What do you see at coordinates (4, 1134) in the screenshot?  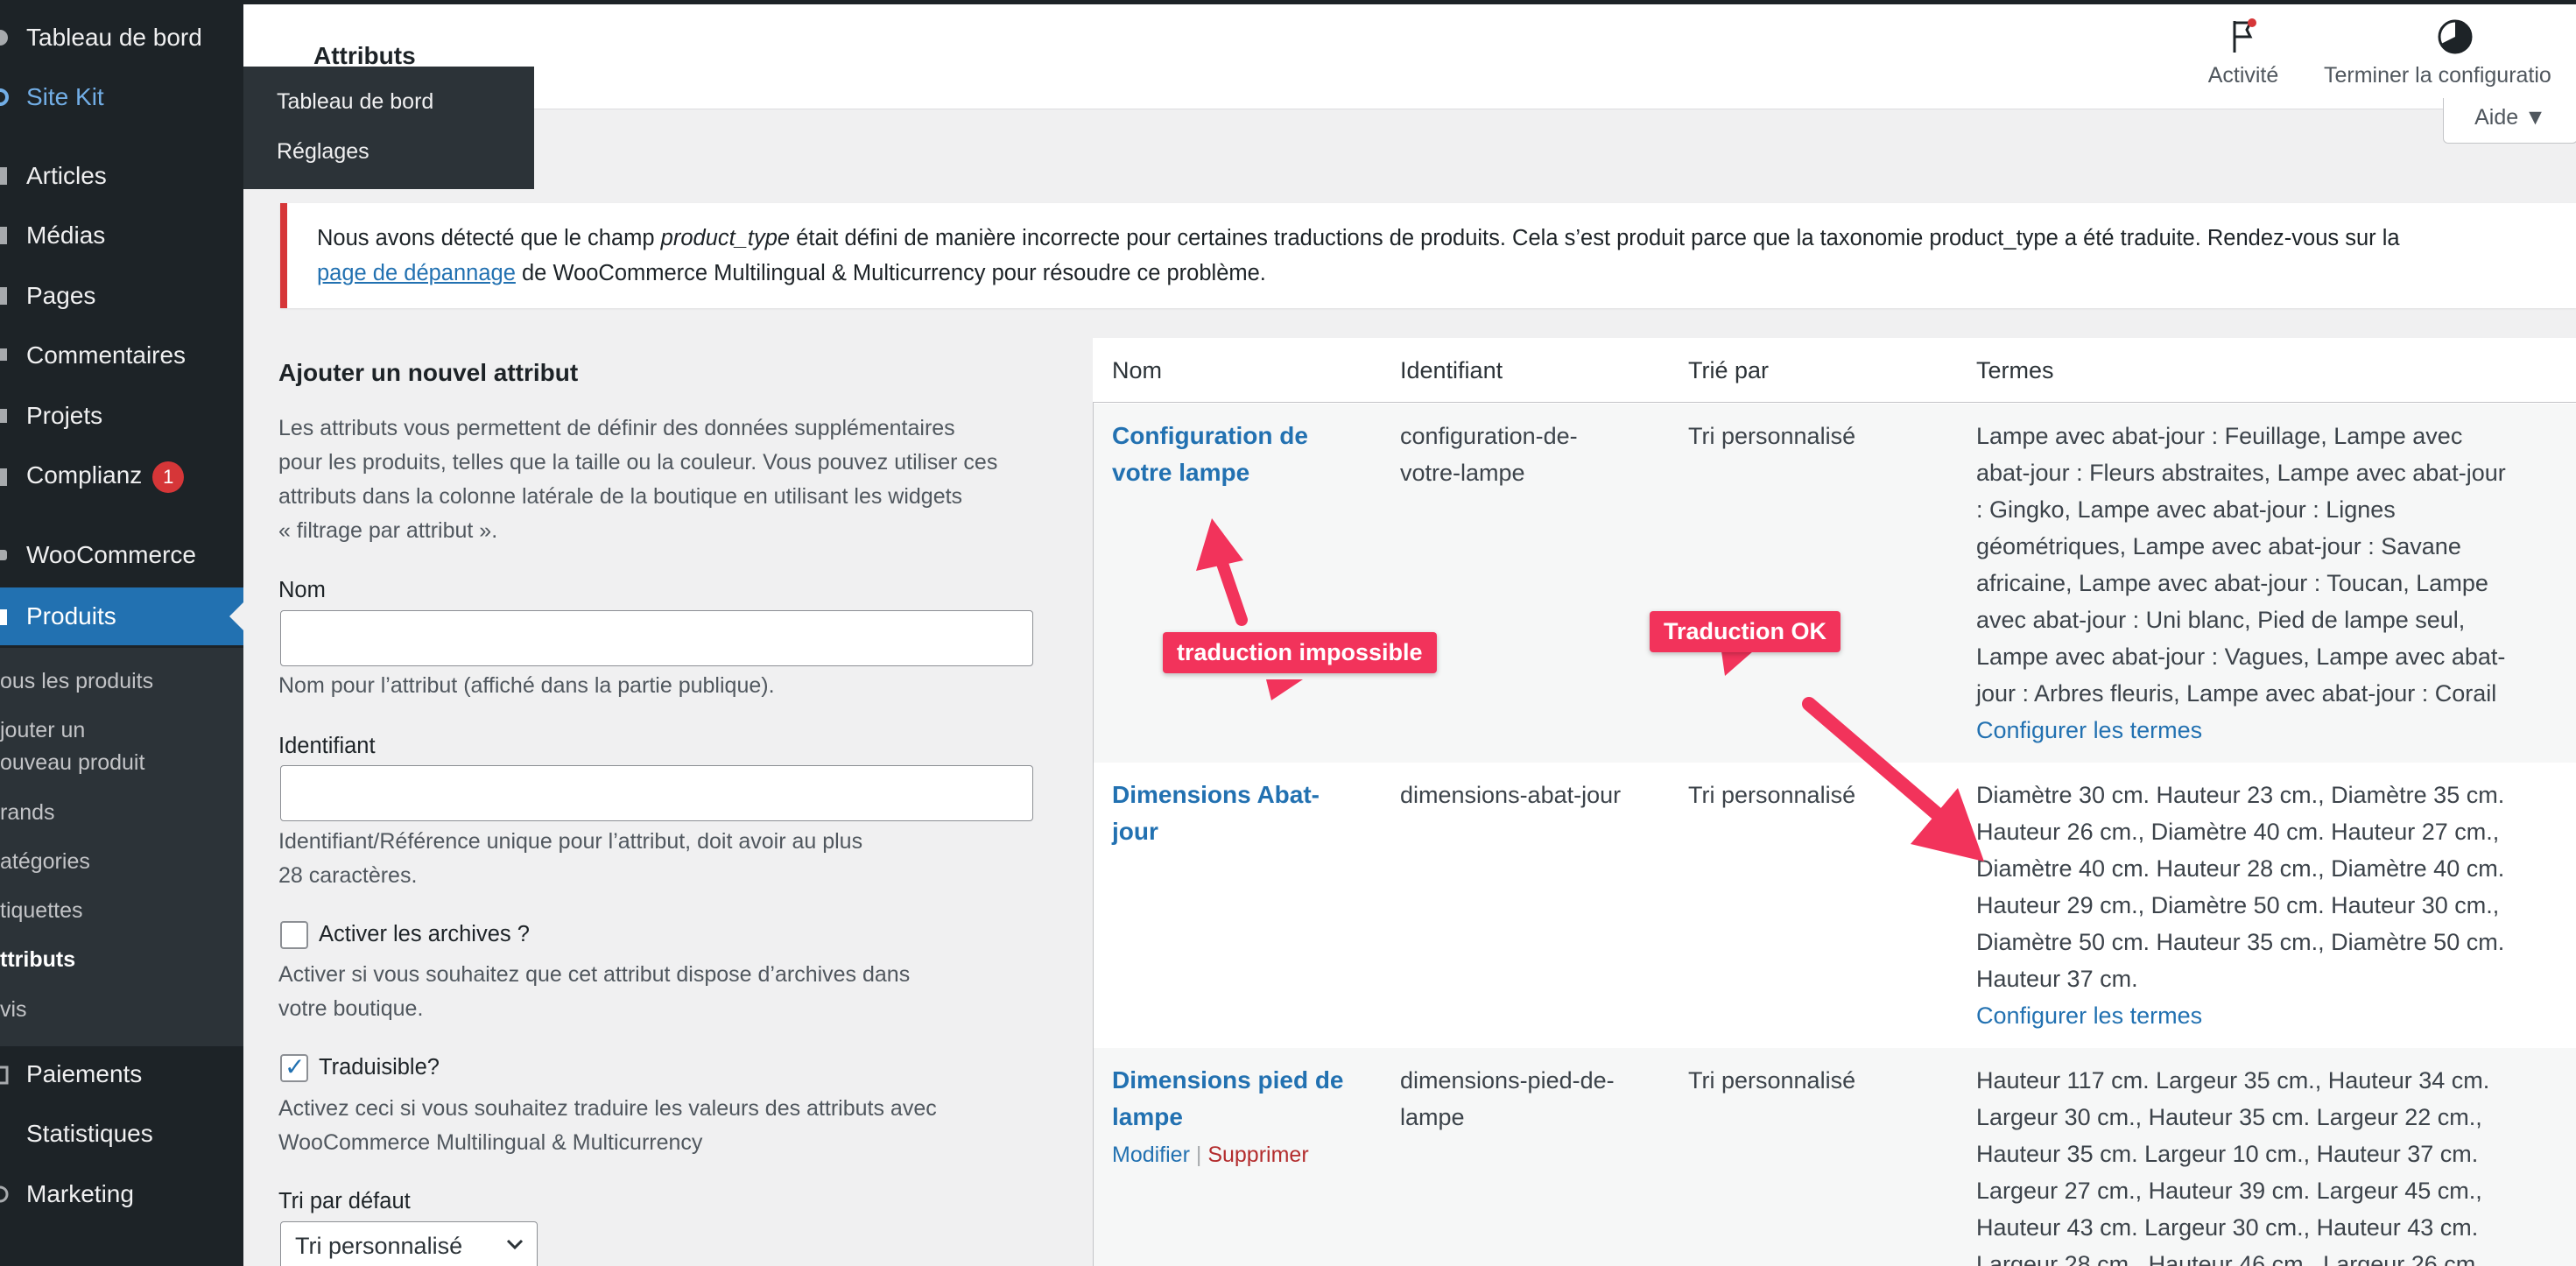 I see `chart-bar-icon` at bounding box center [4, 1134].